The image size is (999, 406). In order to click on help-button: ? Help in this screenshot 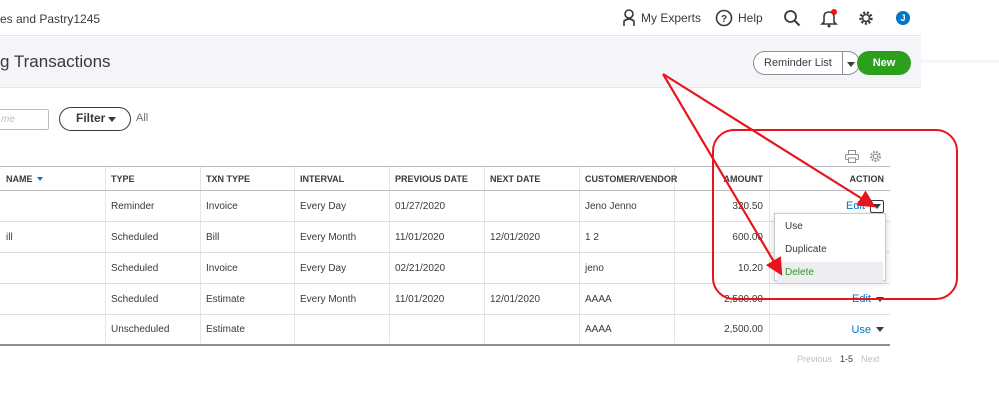, I will do `click(739, 18)`.